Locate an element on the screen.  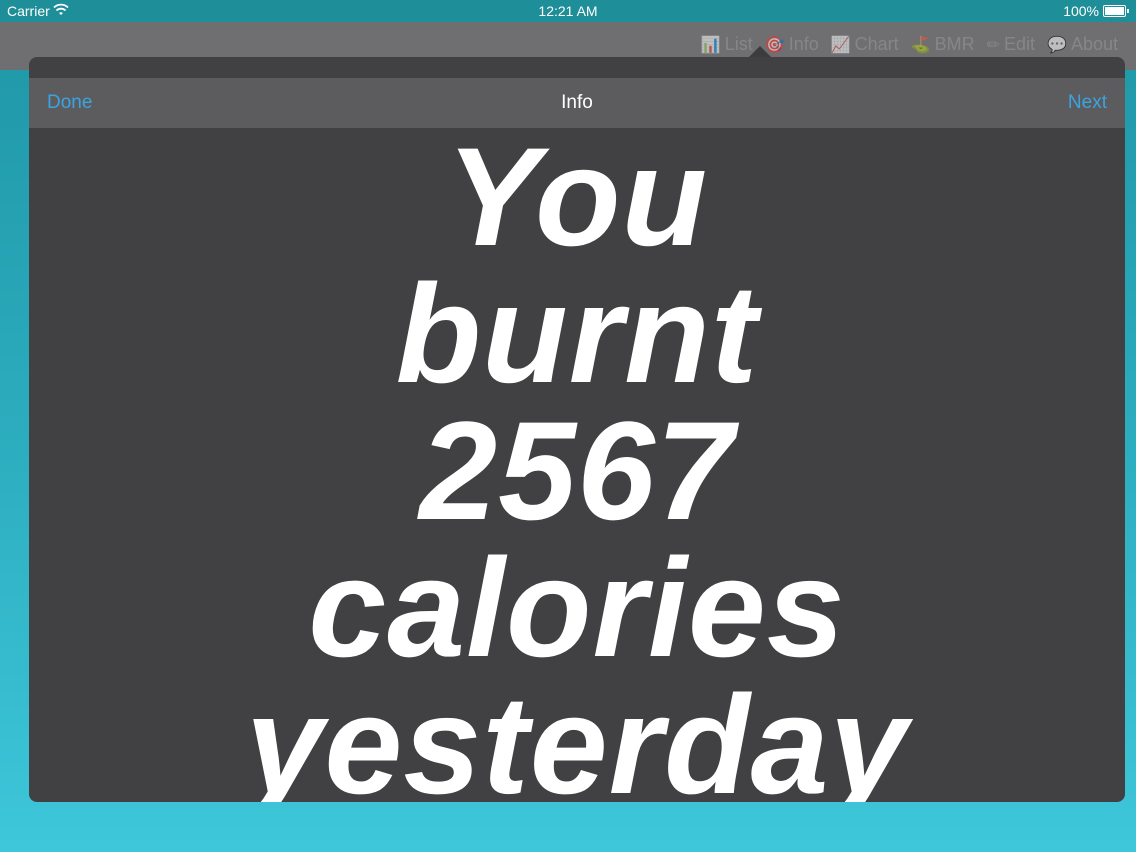
toolbar-item-chart: 📈 Chart is located at coordinates (865, 44).